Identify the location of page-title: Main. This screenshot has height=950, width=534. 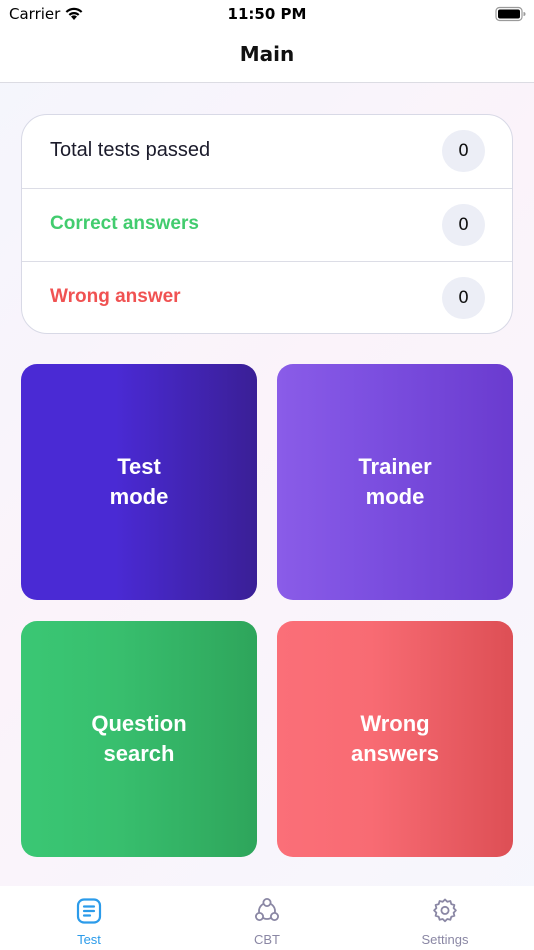
(267, 54).